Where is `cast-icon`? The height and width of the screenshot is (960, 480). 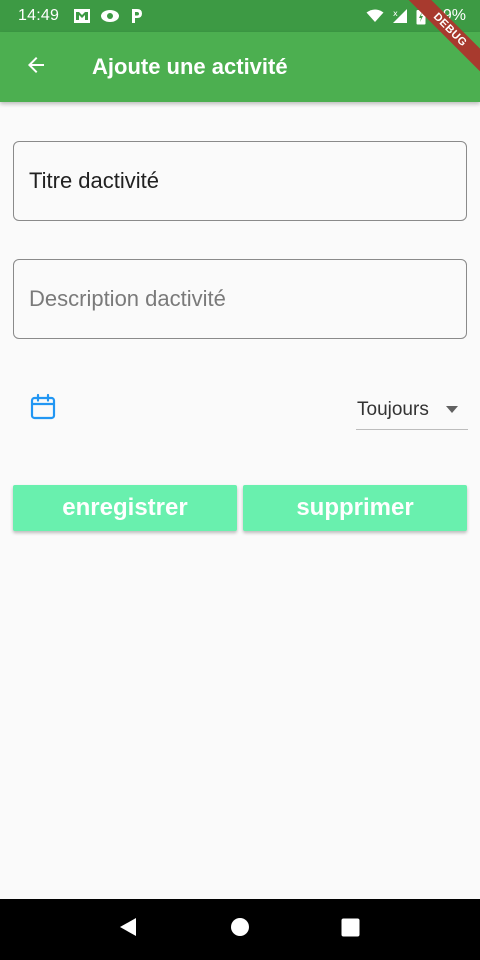
cast-icon is located at coordinates (110, 16).